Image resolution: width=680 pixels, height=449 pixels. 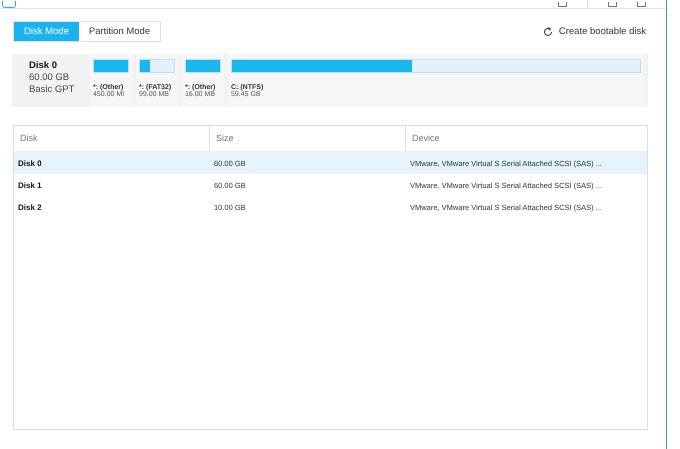 What do you see at coordinates (30, 185) in the screenshot?
I see `table-cell-text: Disk 1` at bounding box center [30, 185].